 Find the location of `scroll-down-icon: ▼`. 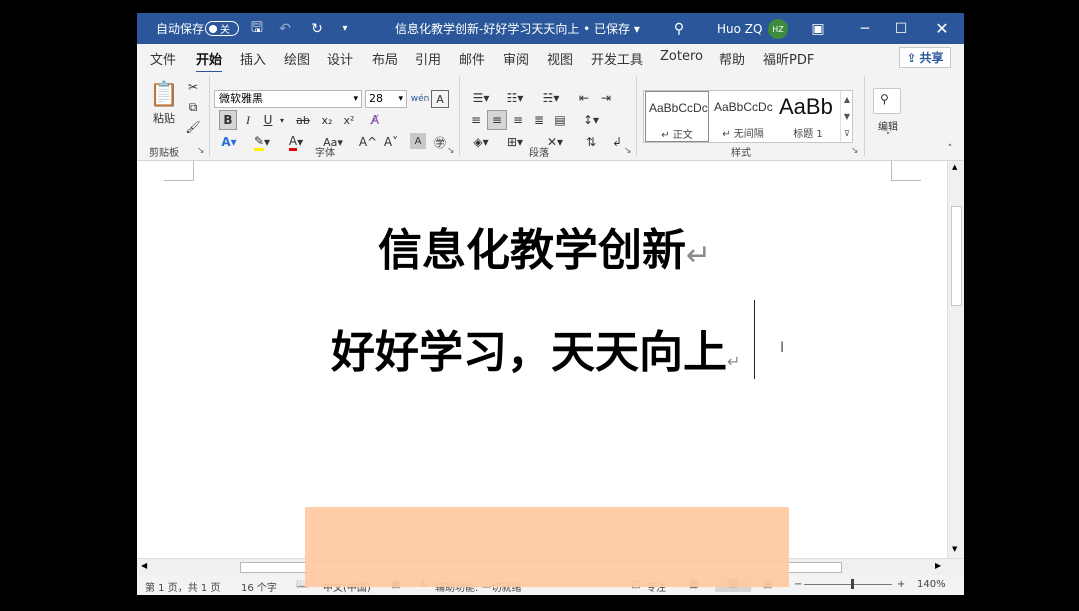

scroll-down-icon: ▼ is located at coordinates (954, 549).